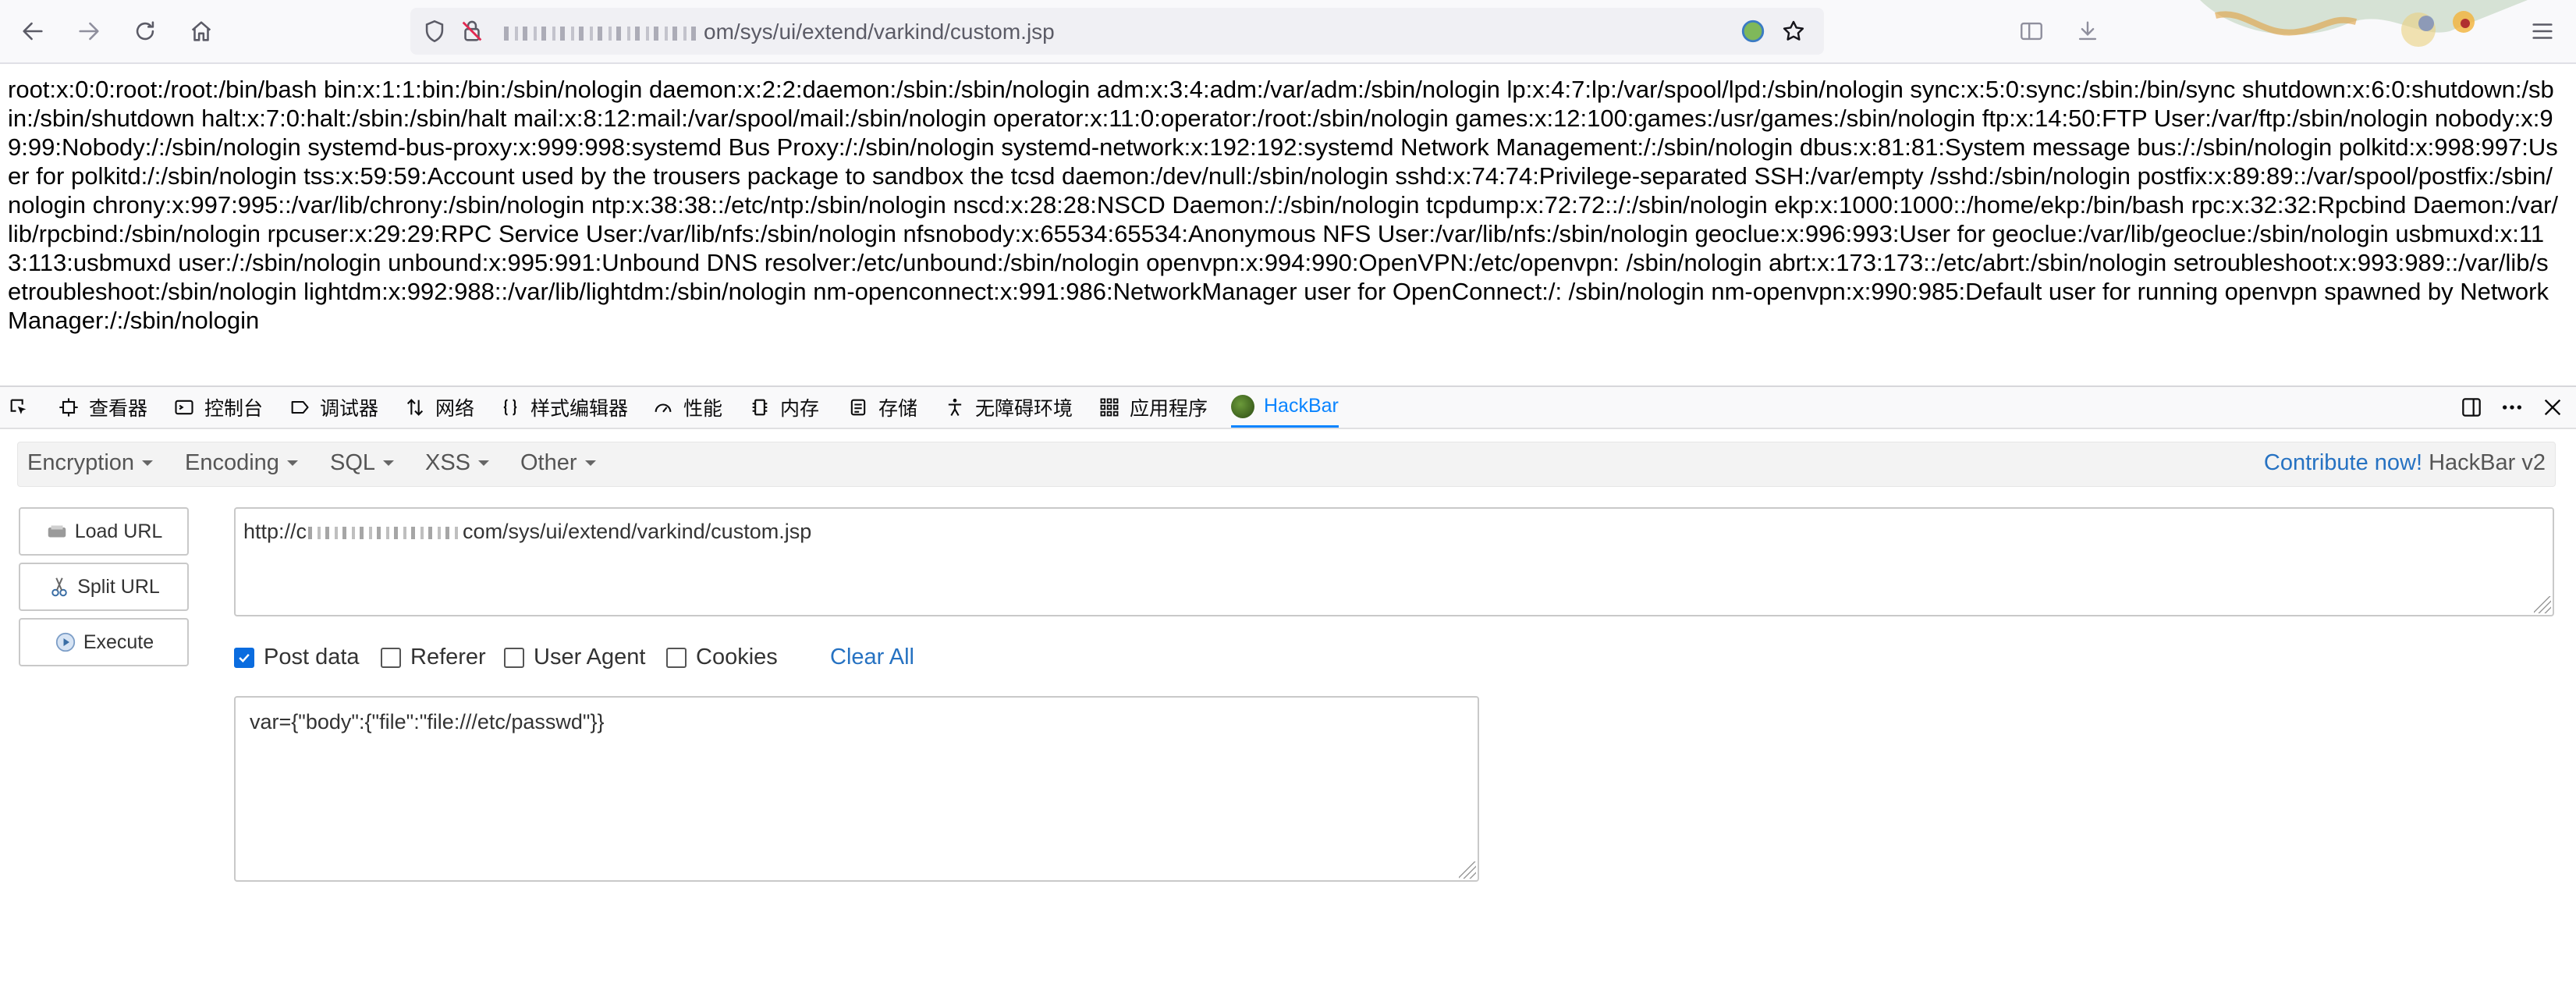 The image size is (2576, 991). What do you see at coordinates (300, 407) in the screenshot?
I see `debugger-icon` at bounding box center [300, 407].